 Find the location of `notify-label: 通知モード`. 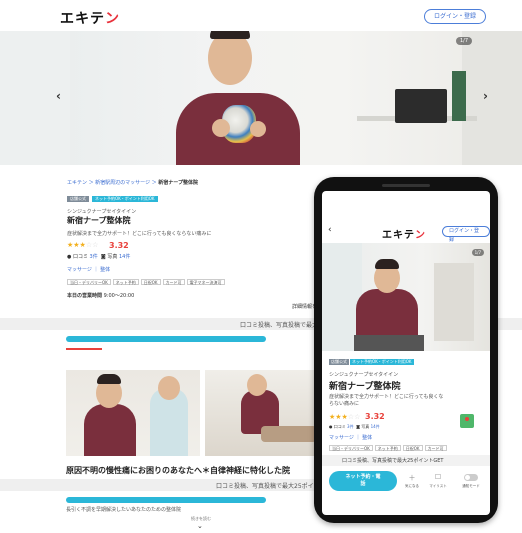

notify-label: 通知モード is located at coordinates (471, 486).